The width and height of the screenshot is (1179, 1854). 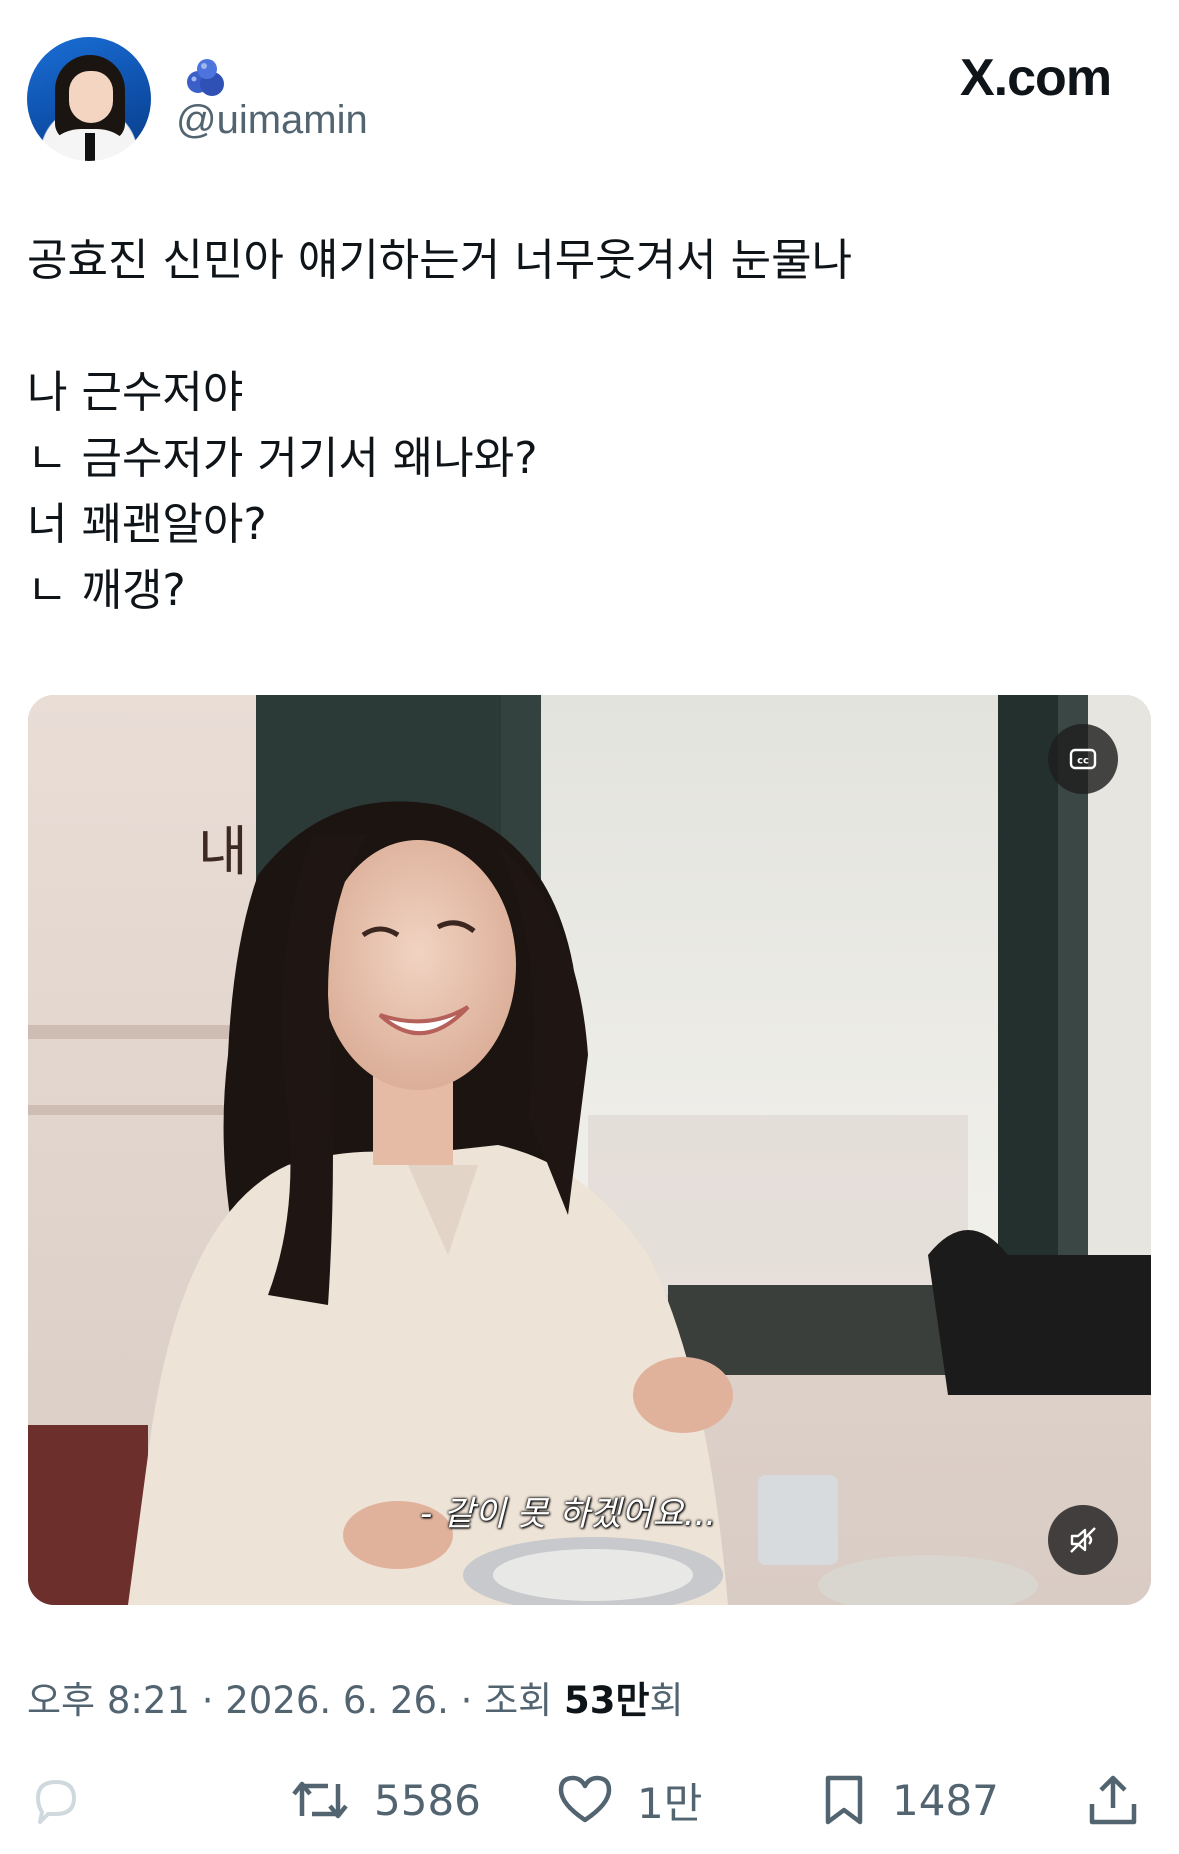 I want to click on mute-button, so click(x=1083, y=1540).